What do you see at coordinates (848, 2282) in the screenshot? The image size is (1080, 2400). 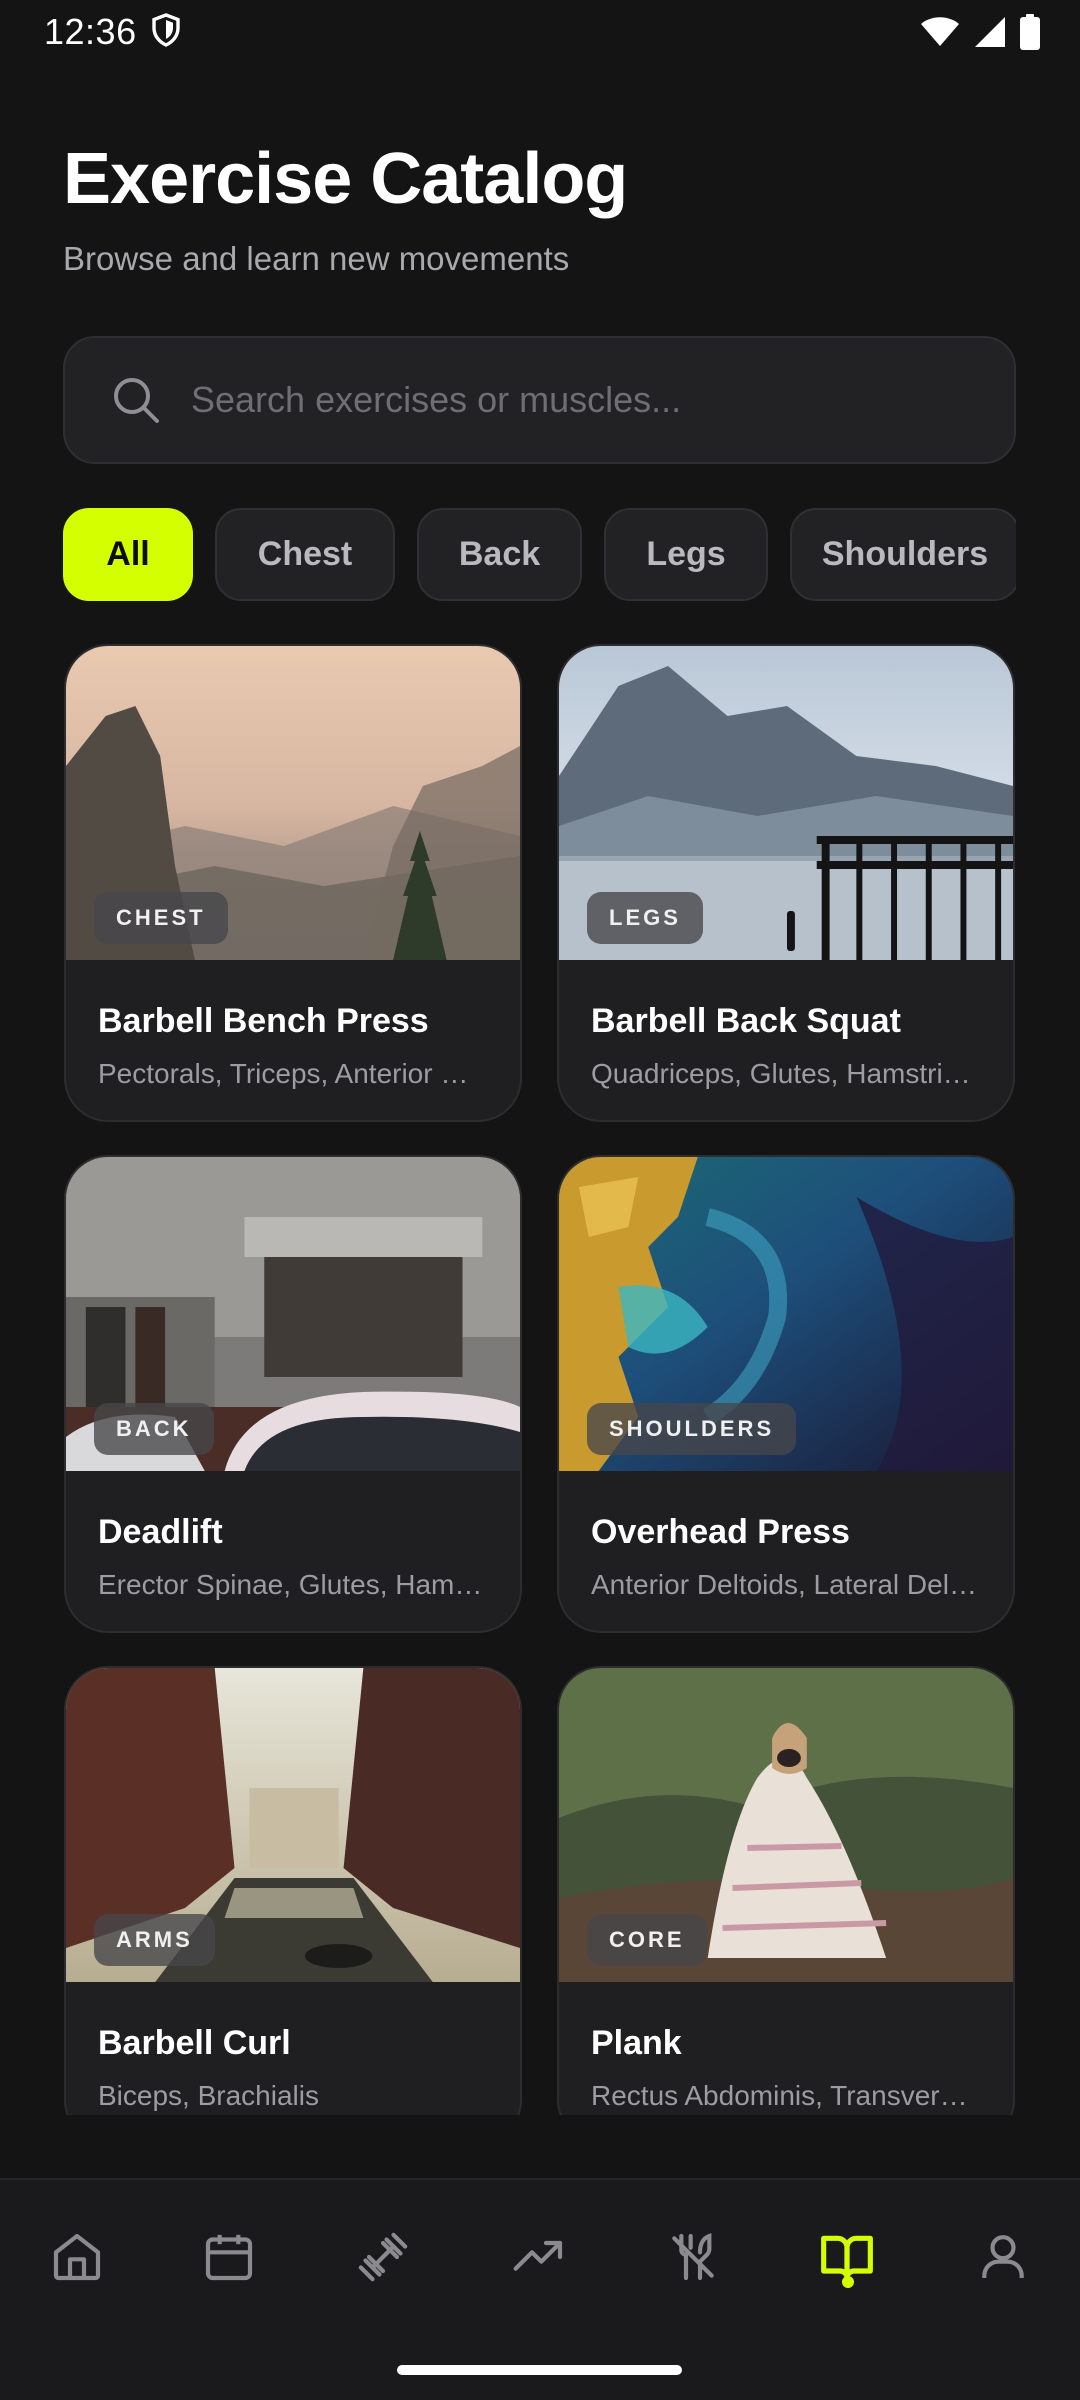 I see `active-nav-indicator` at bounding box center [848, 2282].